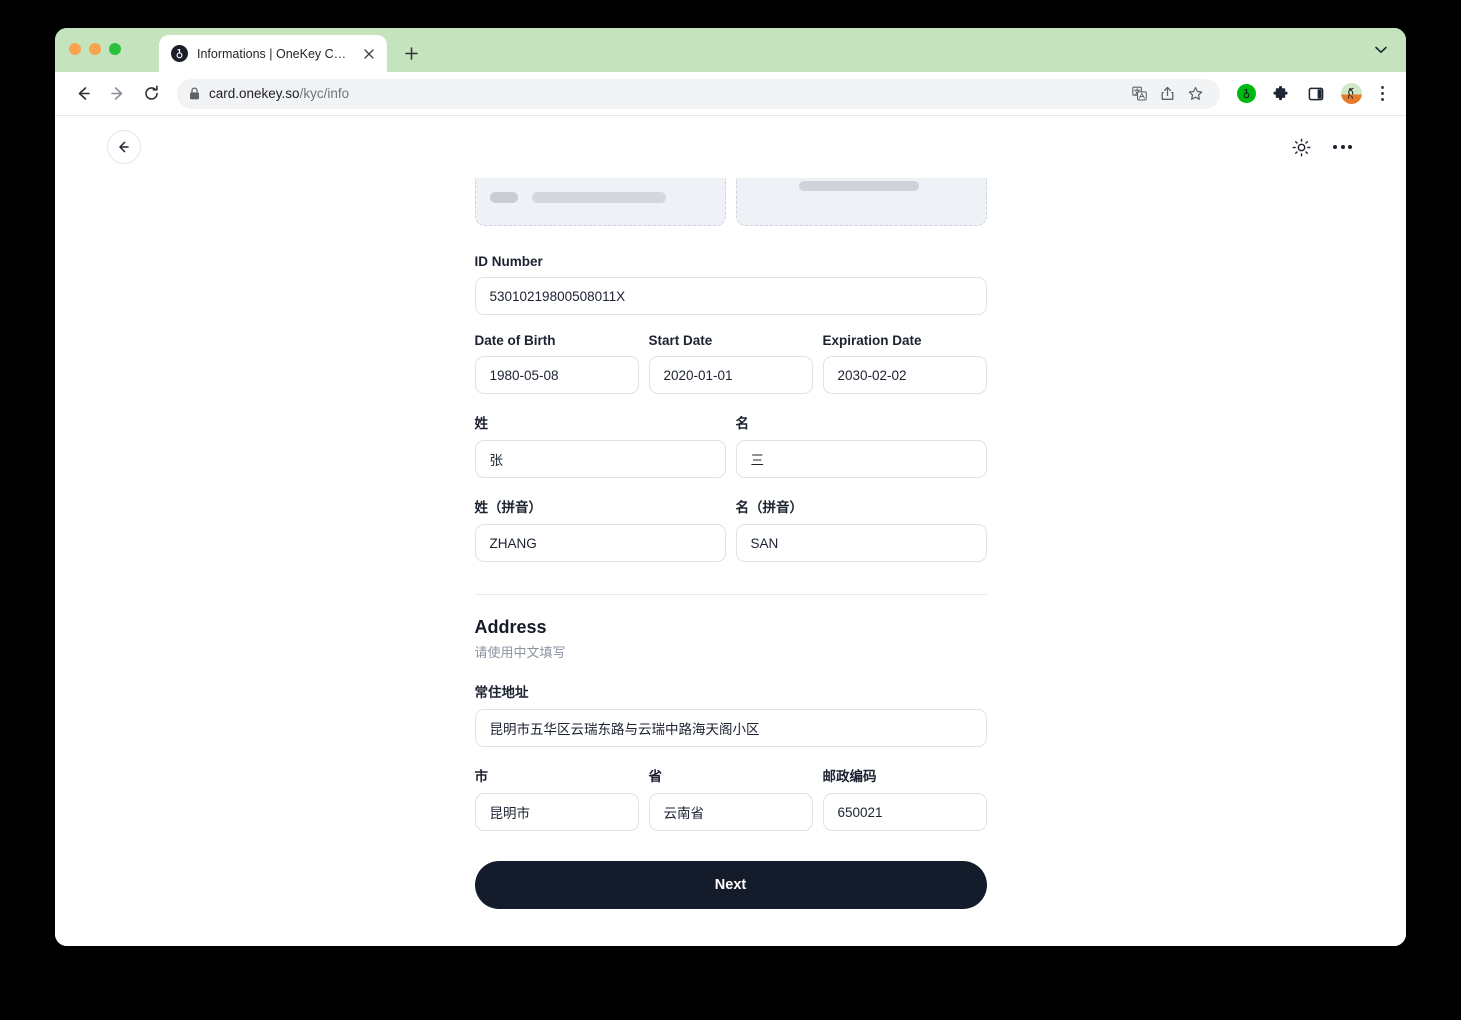 This screenshot has width=1461, height=1020. What do you see at coordinates (872, 340) in the screenshot?
I see `label-expiration-date: Expiration Date` at bounding box center [872, 340].